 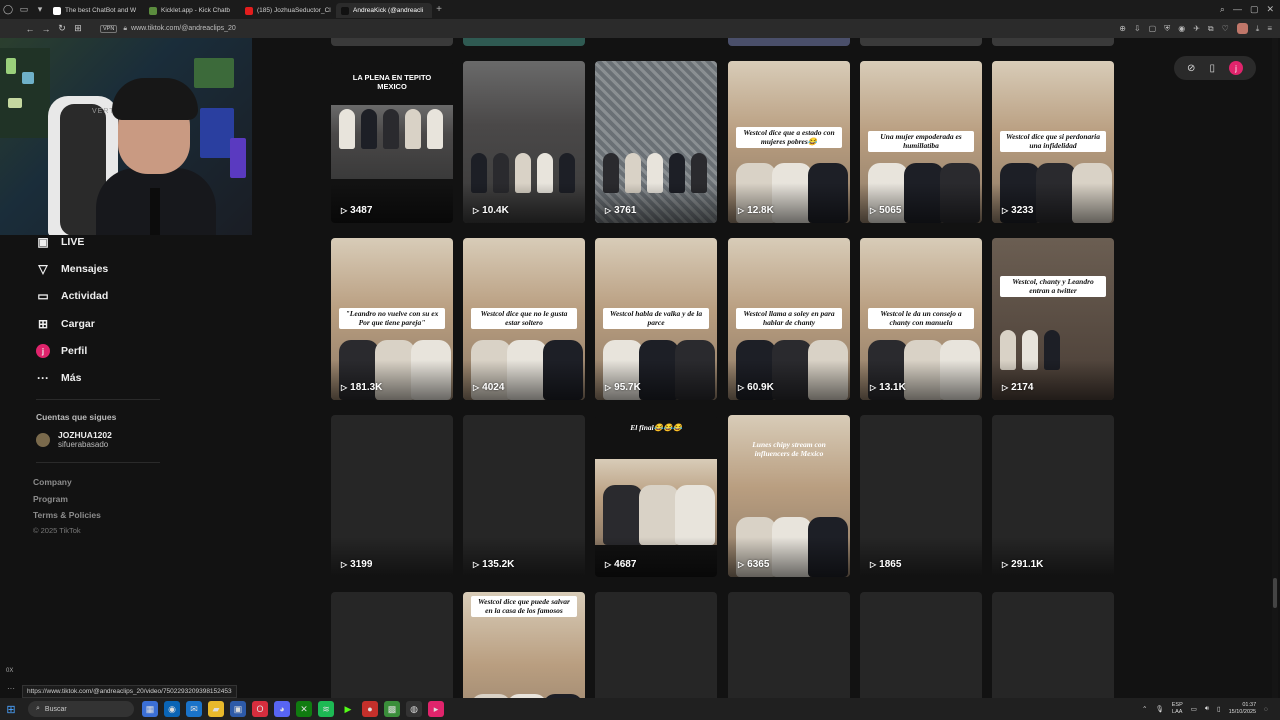 I want to click on xbox-icon: ✕, so click(x=304, y=709).